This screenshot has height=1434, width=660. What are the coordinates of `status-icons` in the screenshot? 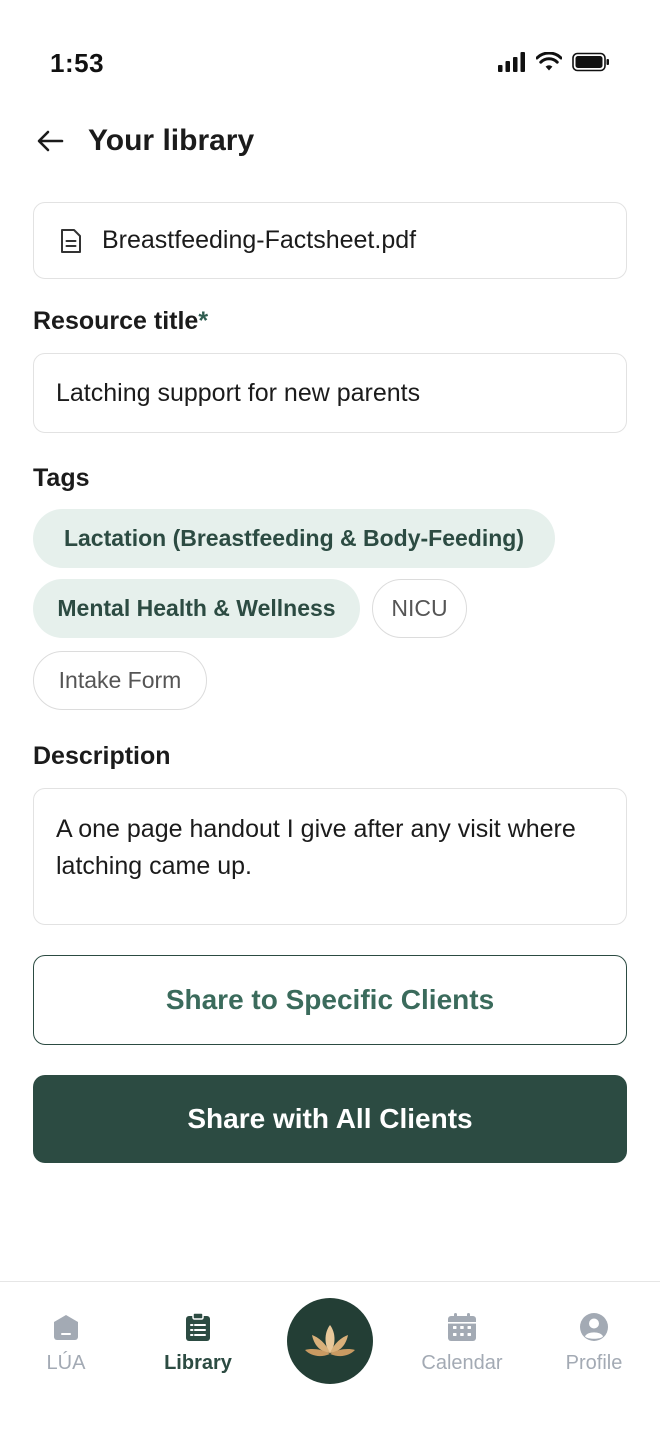 It's located at (554, 64).